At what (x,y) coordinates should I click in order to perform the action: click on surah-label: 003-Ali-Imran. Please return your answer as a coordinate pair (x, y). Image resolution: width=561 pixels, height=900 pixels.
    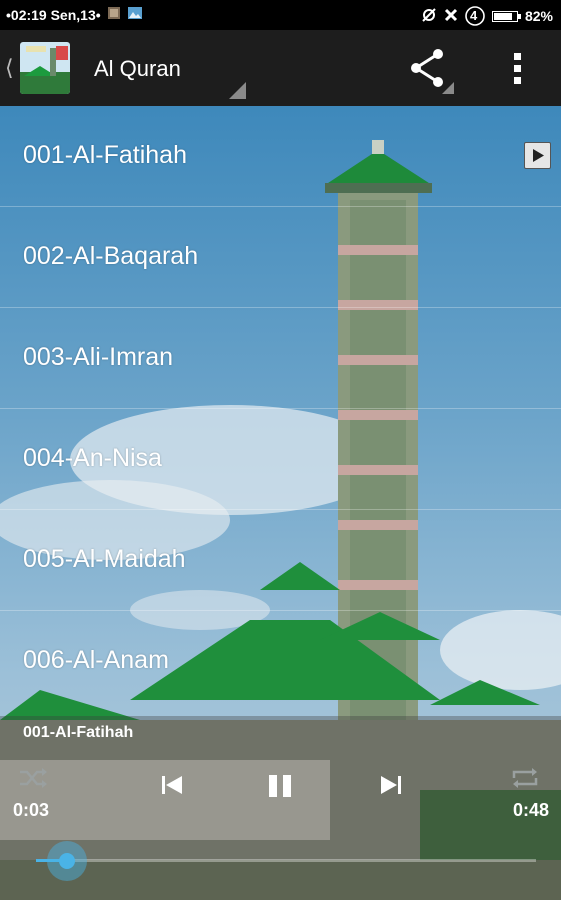
    Looking at the image, I should click on (98, 357).